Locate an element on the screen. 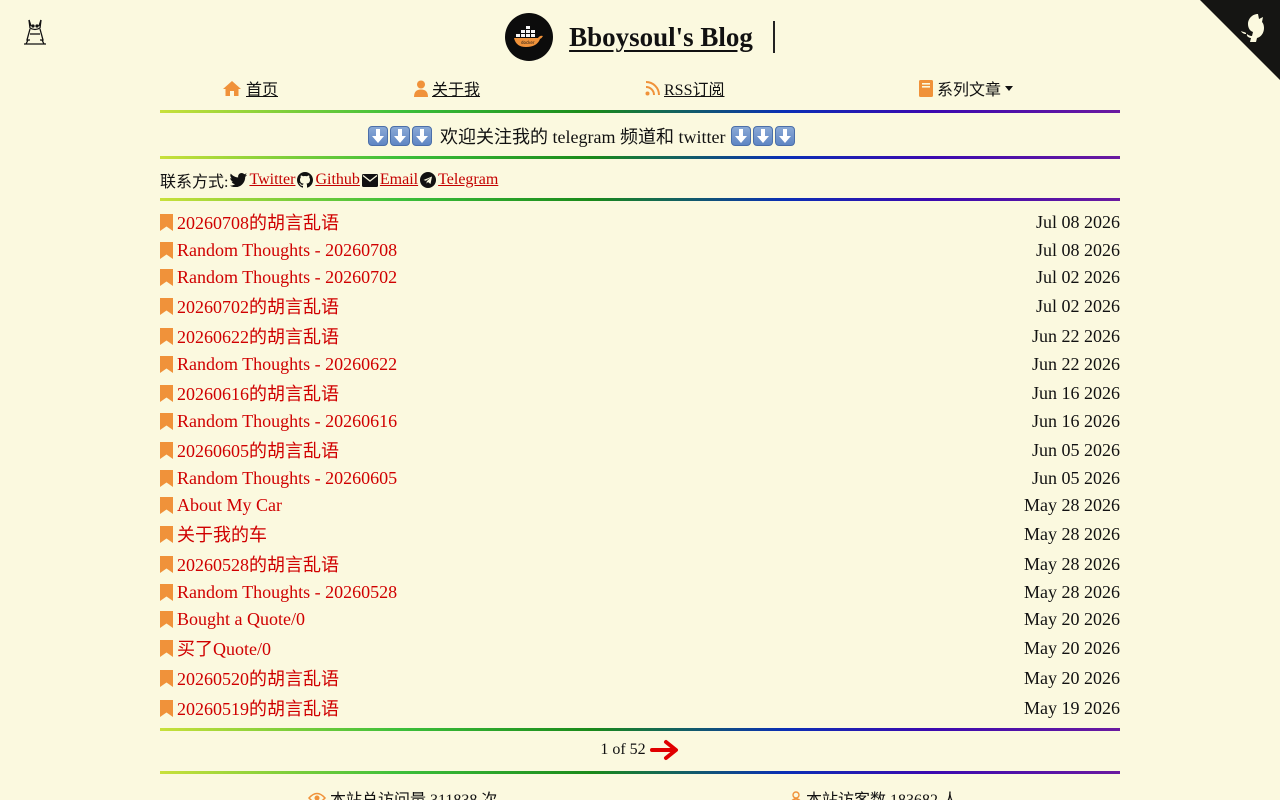 The width and height of the screenshot is (1280, 800). down-arrows-left is located at coordinates (401, 136).